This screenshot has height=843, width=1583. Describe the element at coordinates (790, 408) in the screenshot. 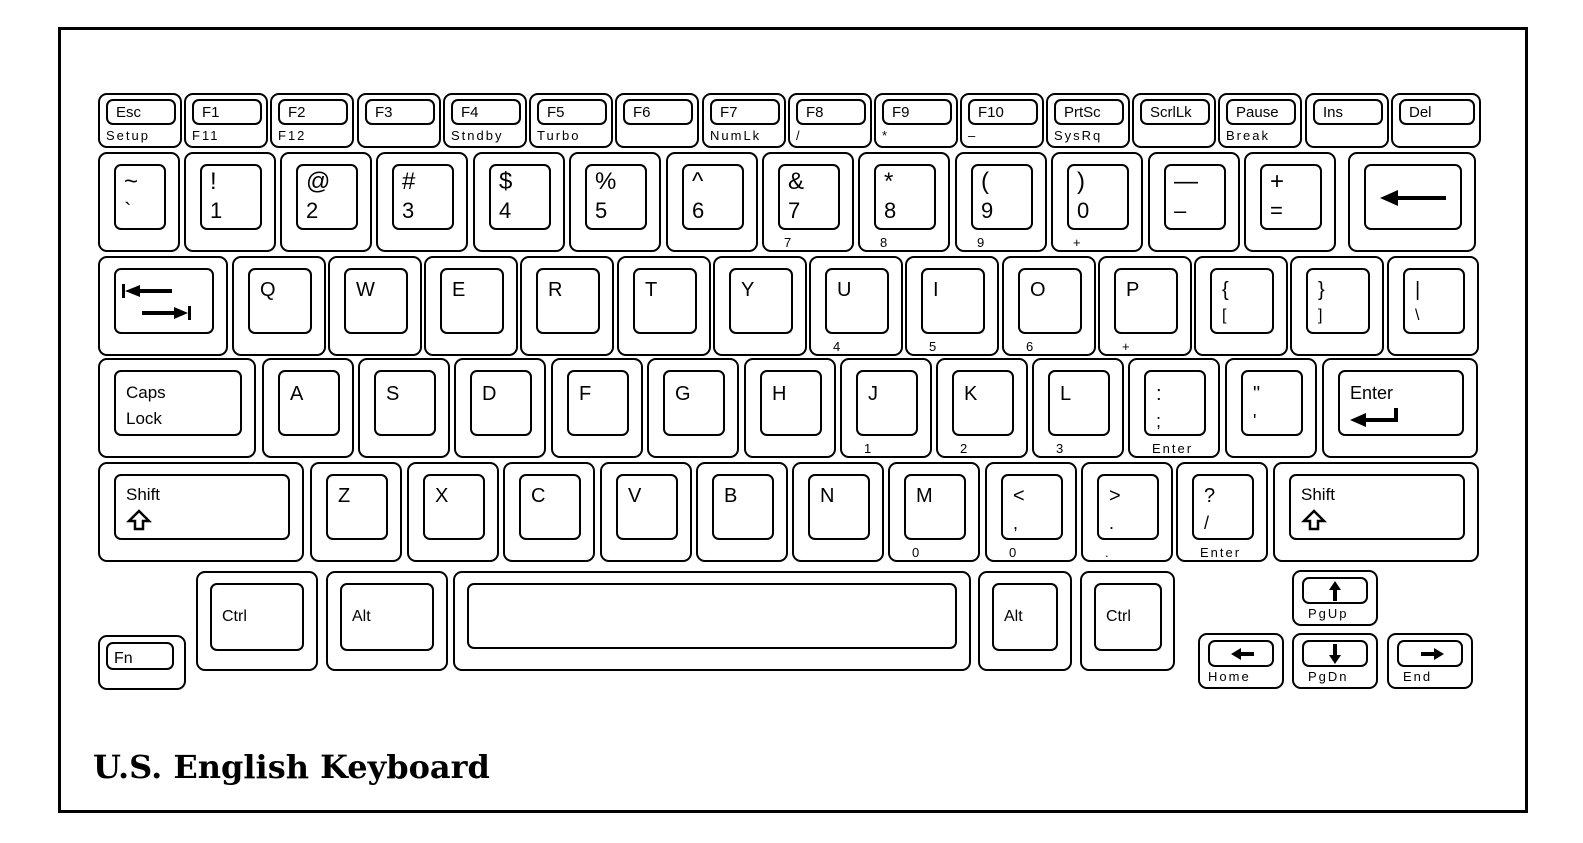

I see `key-h: H` at that location.